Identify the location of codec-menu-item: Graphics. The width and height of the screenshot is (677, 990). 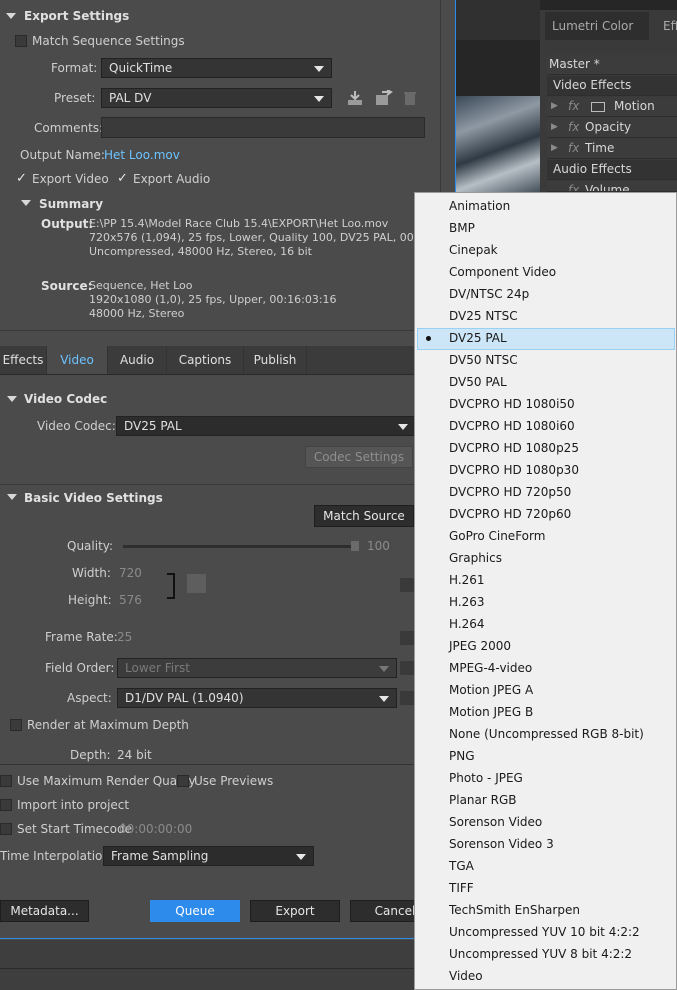
(475, 558).